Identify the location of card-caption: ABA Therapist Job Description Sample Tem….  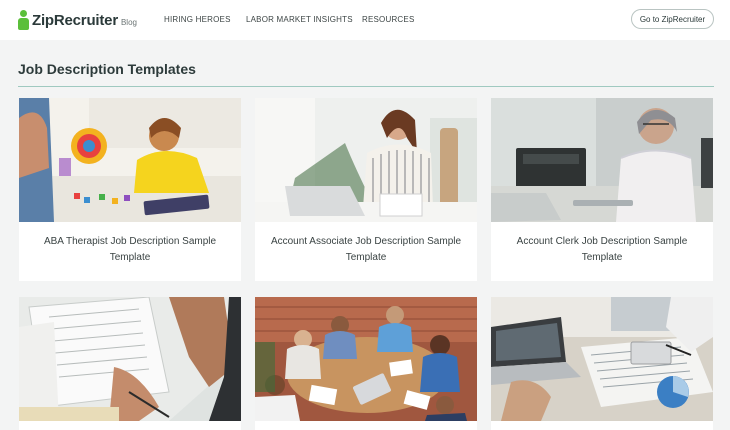
(130, 250).